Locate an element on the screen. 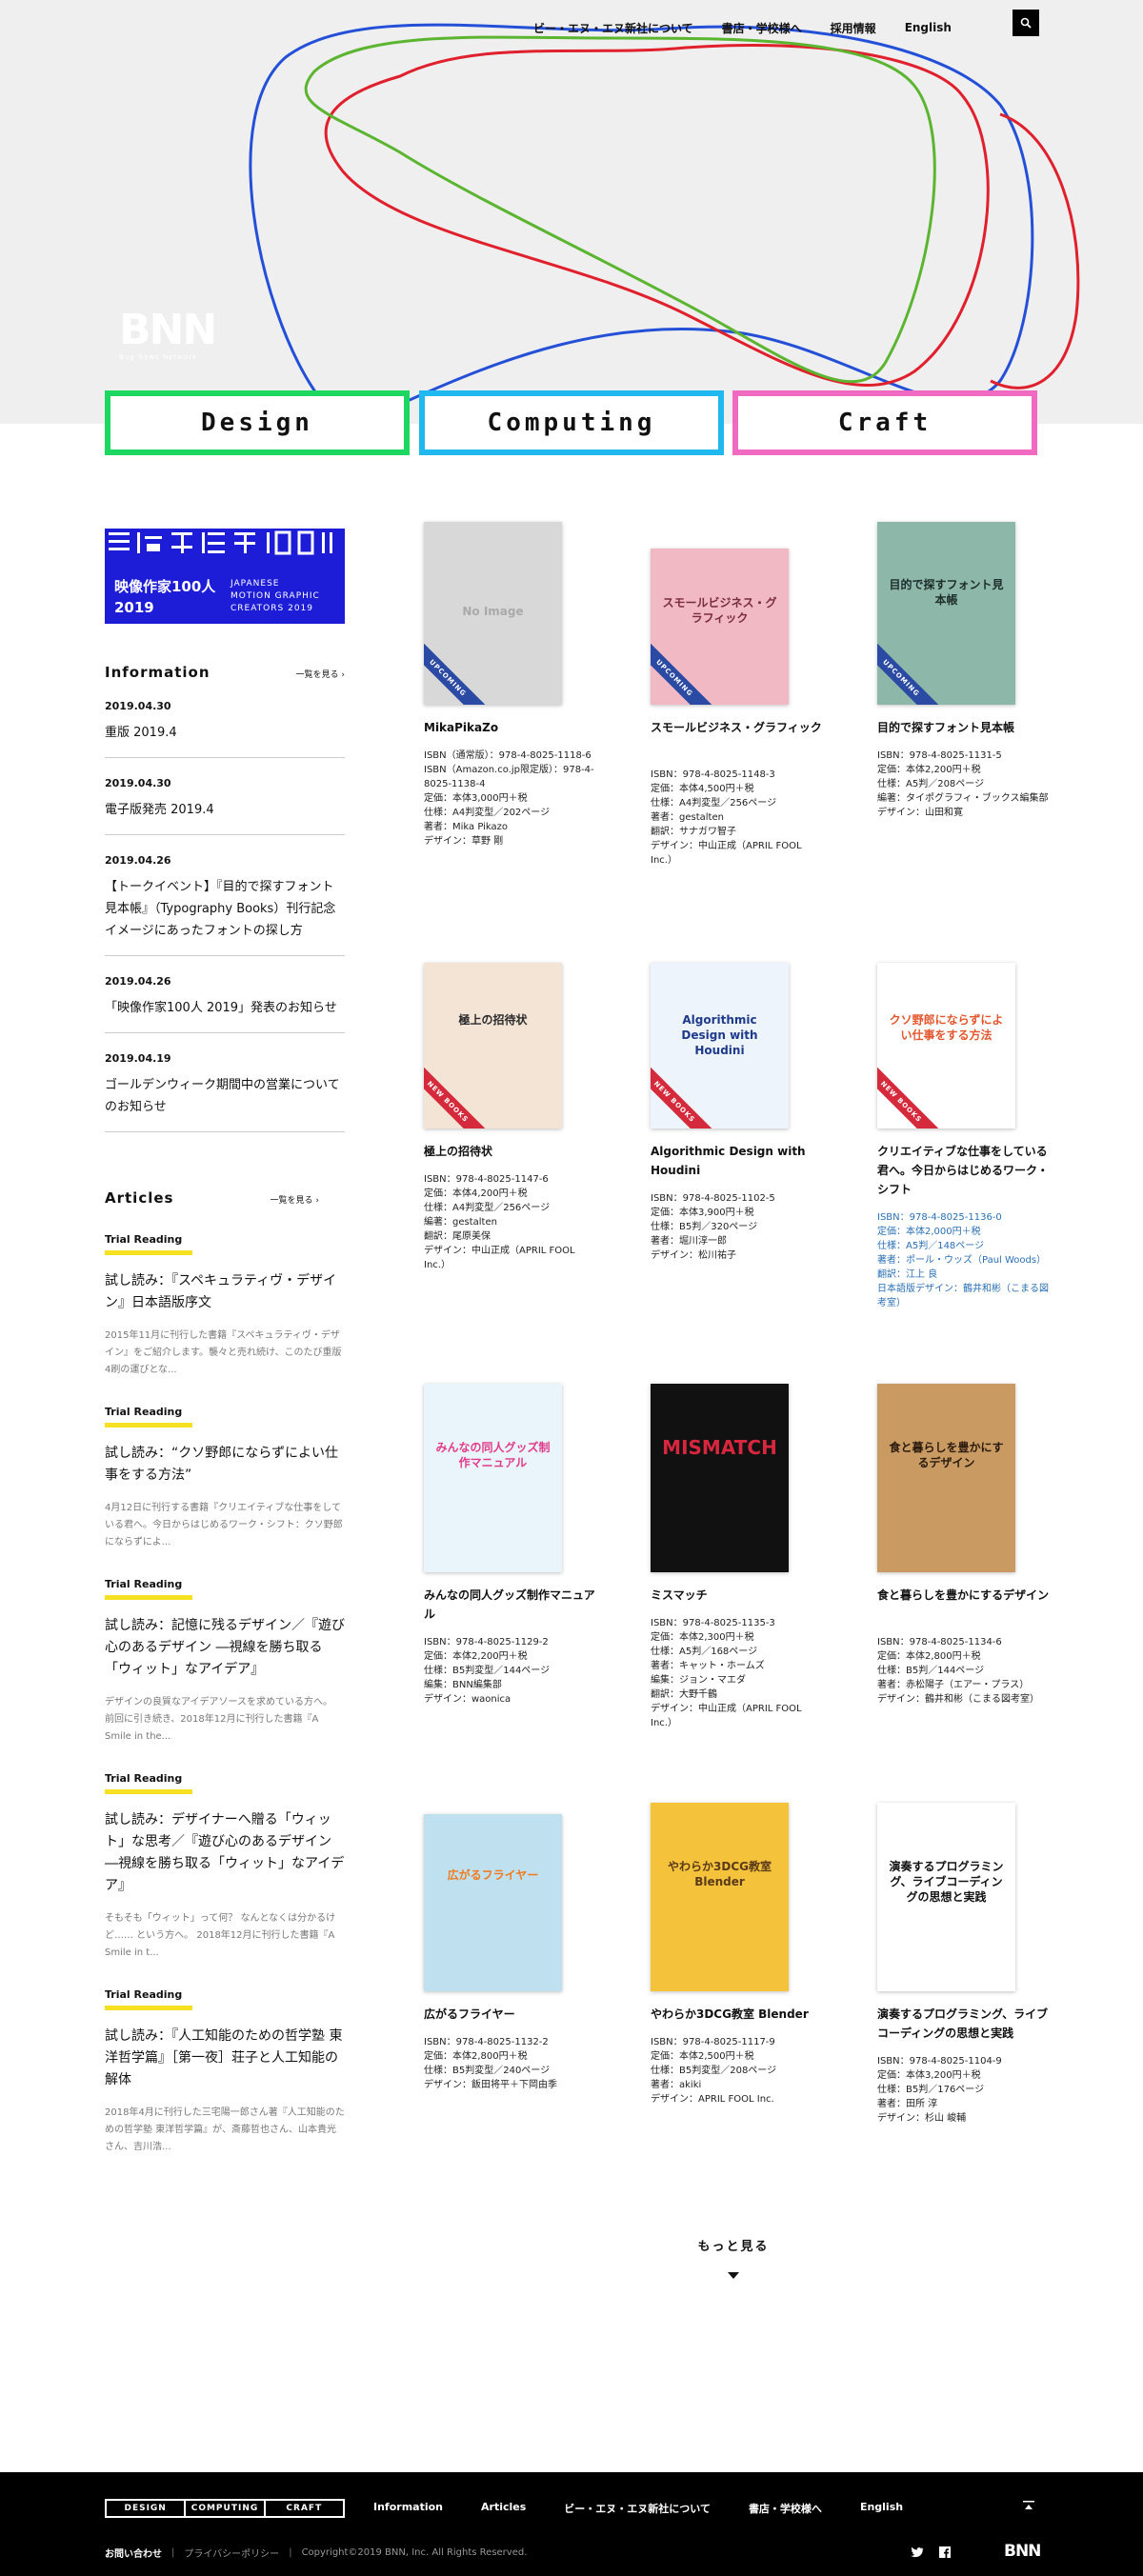  footer-logo: BNN is located at coordinates (1022, 2551).